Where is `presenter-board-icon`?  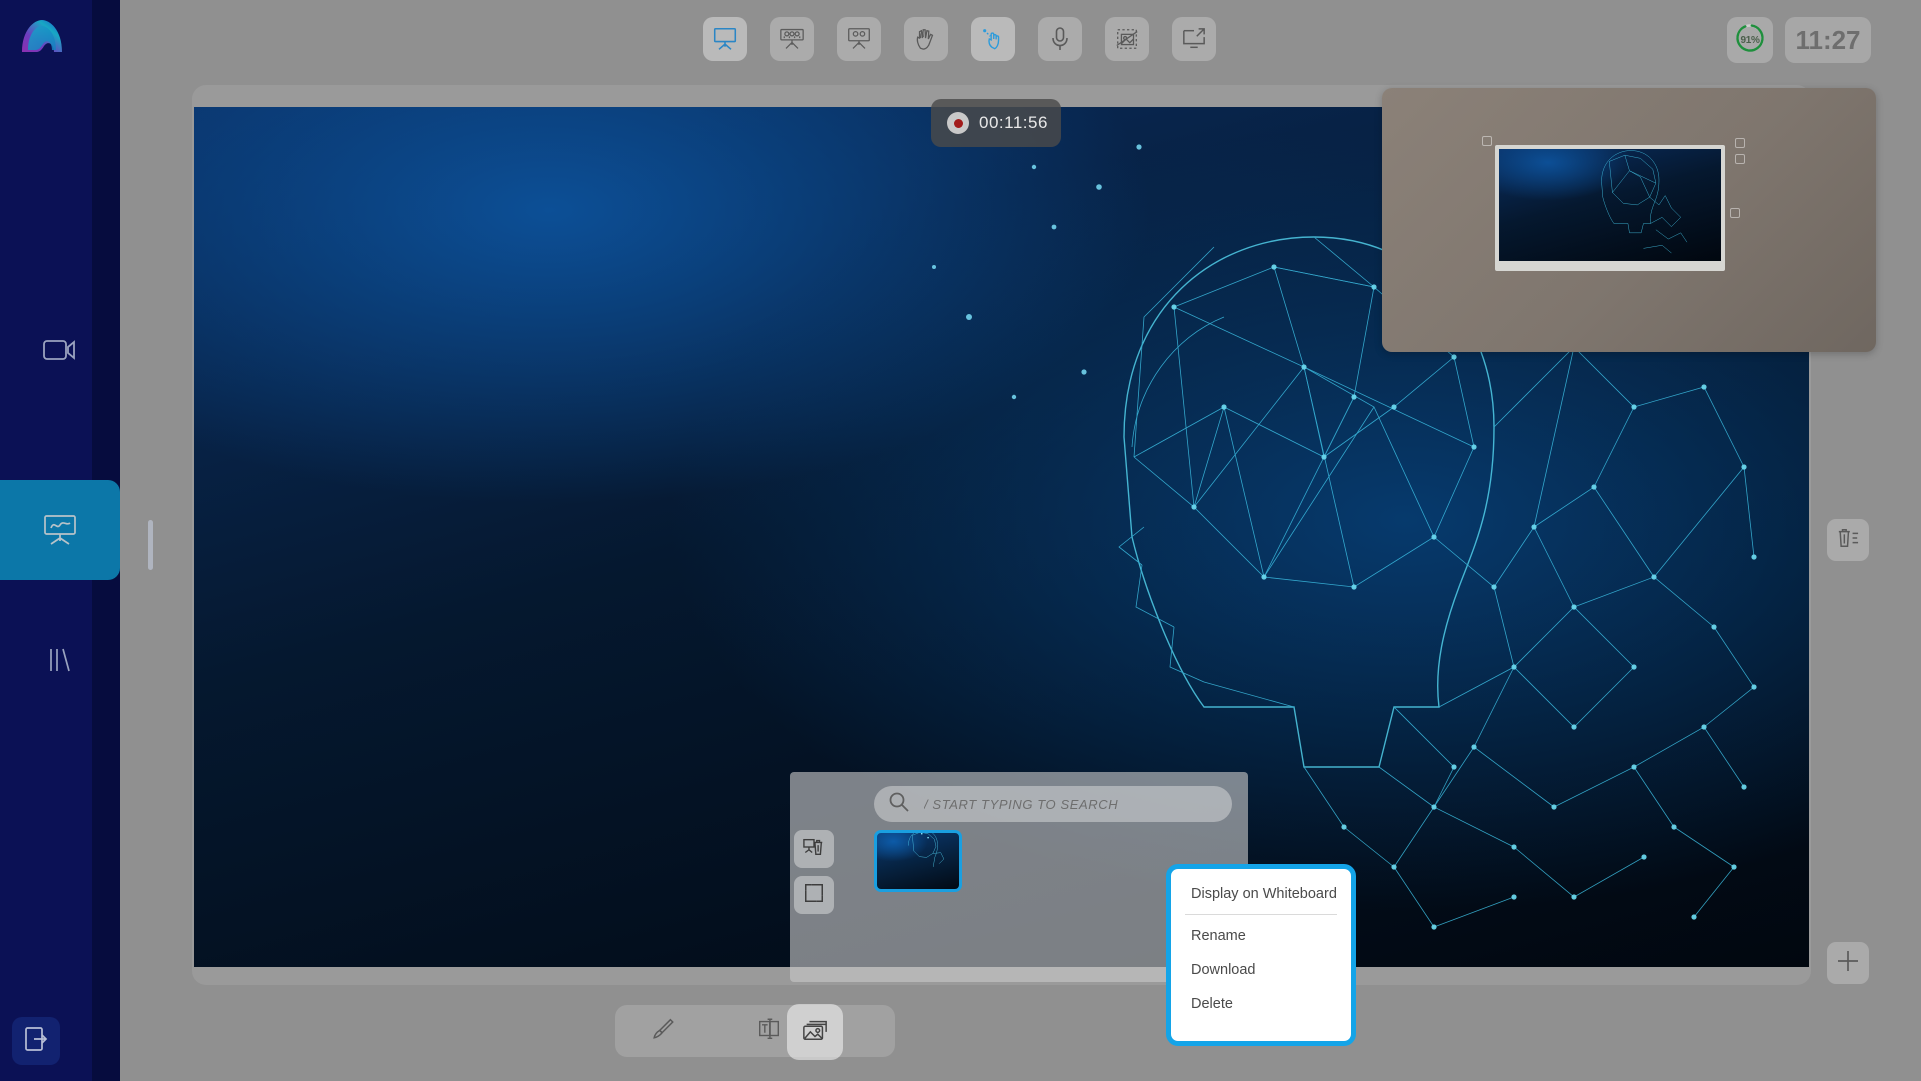 presenter-board-icon is located at coordinates (859, 39).